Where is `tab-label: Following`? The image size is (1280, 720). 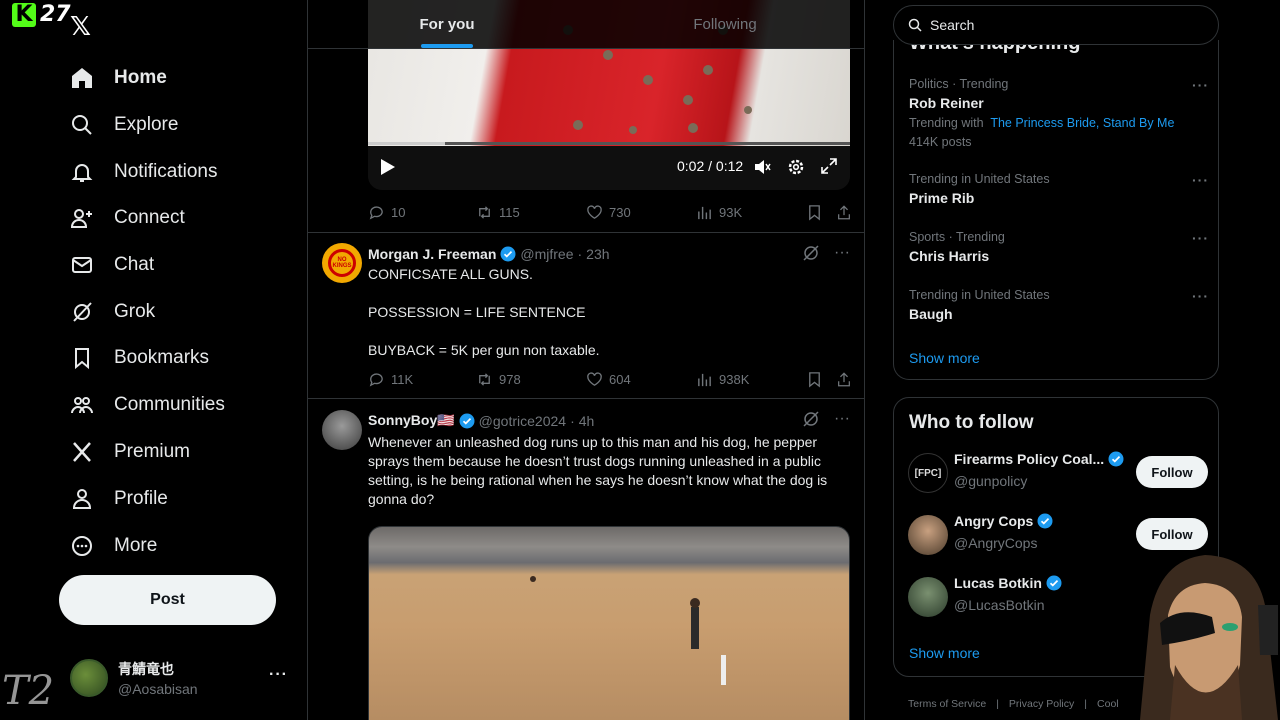
tab-label: Following is located at coordinates (725, 24).